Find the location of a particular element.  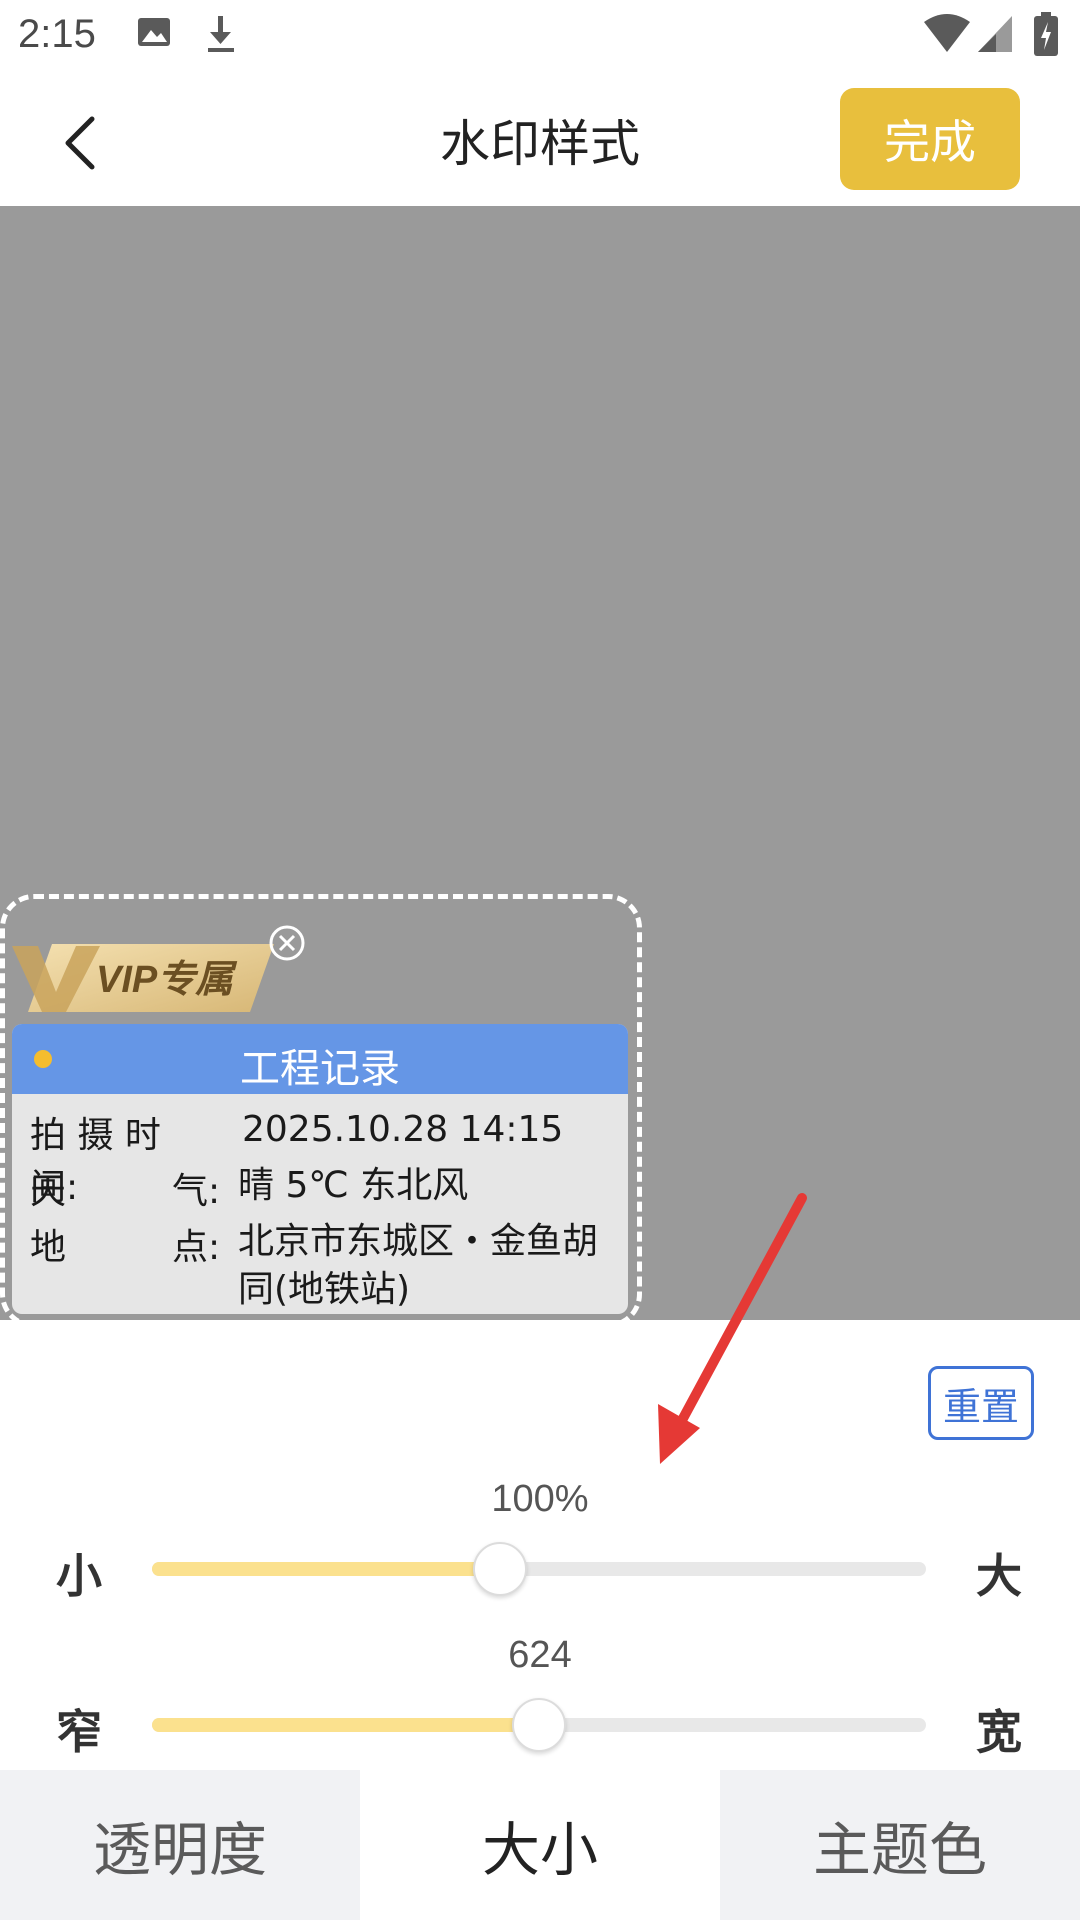

battery-icon is located at coordinates (1046, 34).